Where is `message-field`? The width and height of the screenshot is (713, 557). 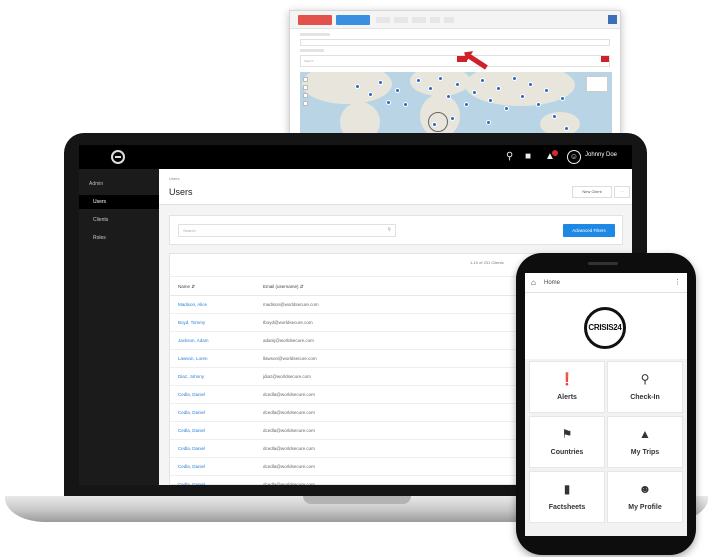
message-field is located at coordinates (455, 61).